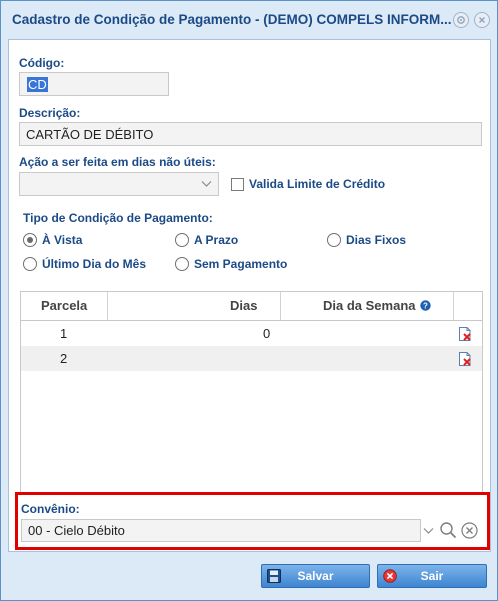 This screenshot has width=498, height=601. I want to click on radio-a-vista, so click(30, 240).